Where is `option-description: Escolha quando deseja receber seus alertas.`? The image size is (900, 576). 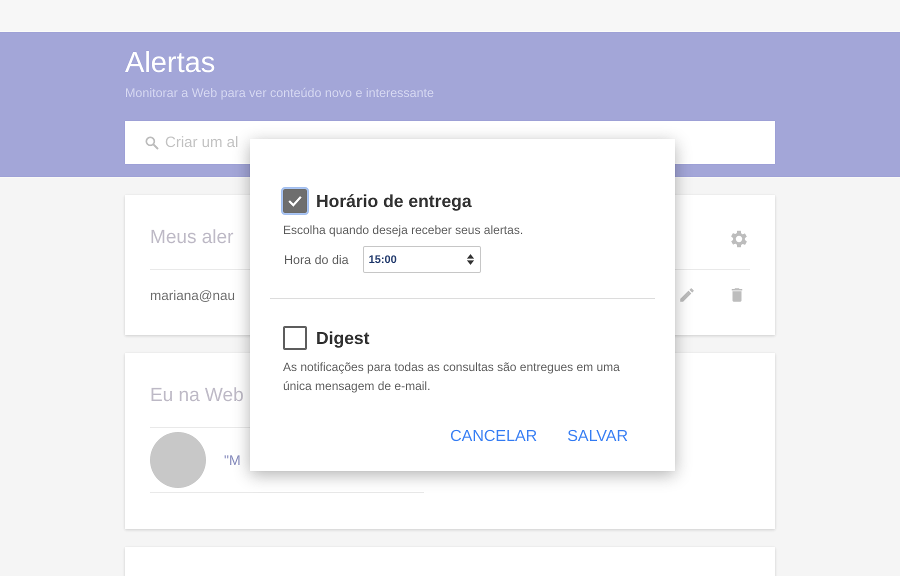
option-description: Escolha quando deseja receber seus alertas. is located at coordinates (403, 230).